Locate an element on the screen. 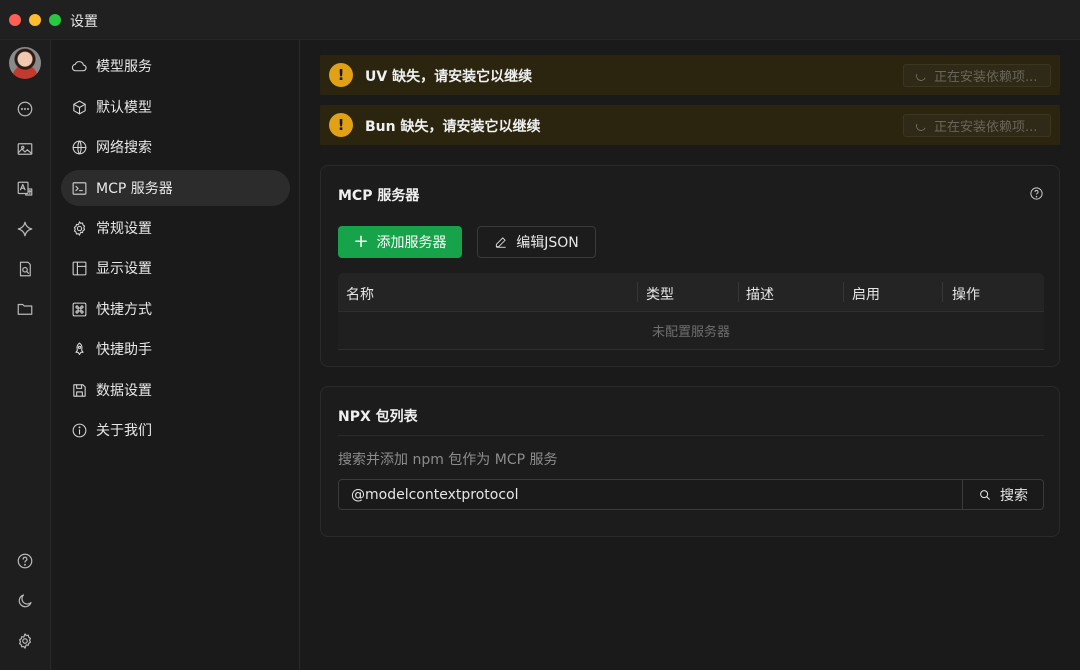 Image resolution: width=1080 pixels, height=670 pixels. sidebar-item-data-settings: 数据设置 is located at coordinates (175, 390).